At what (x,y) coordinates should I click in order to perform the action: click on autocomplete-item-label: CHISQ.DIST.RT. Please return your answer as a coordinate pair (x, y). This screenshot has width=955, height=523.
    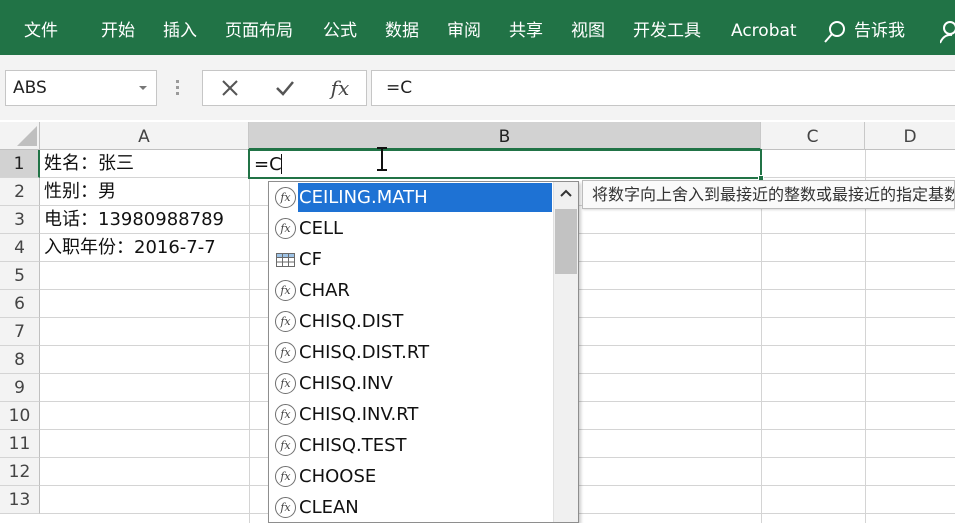
    Looking at the image, I should click on (364, 352).